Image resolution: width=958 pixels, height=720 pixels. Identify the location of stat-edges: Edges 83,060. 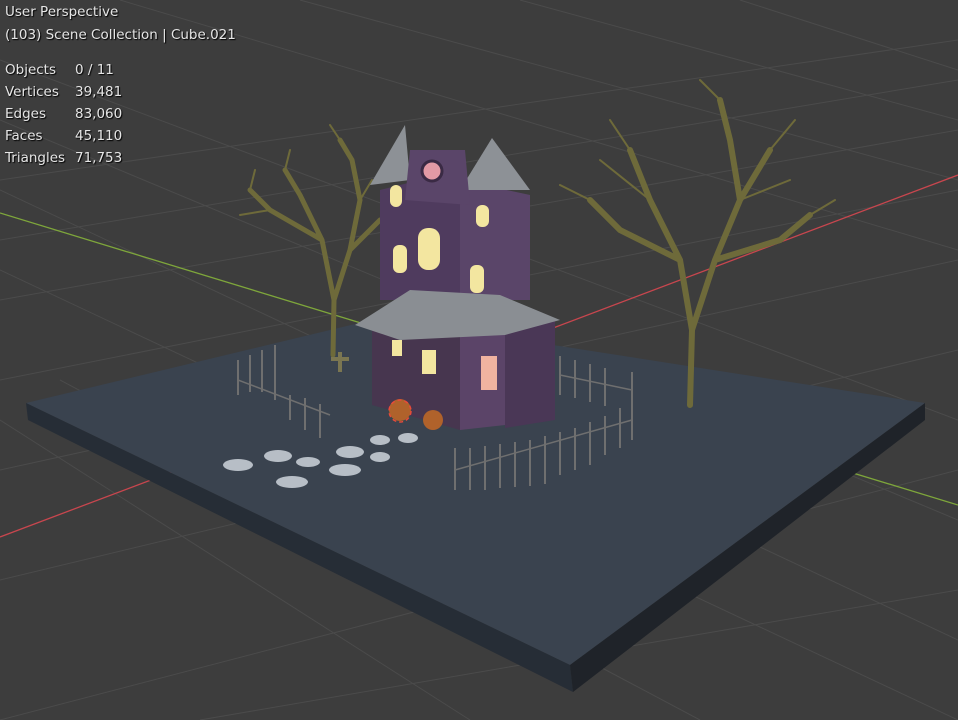
(63, 115).